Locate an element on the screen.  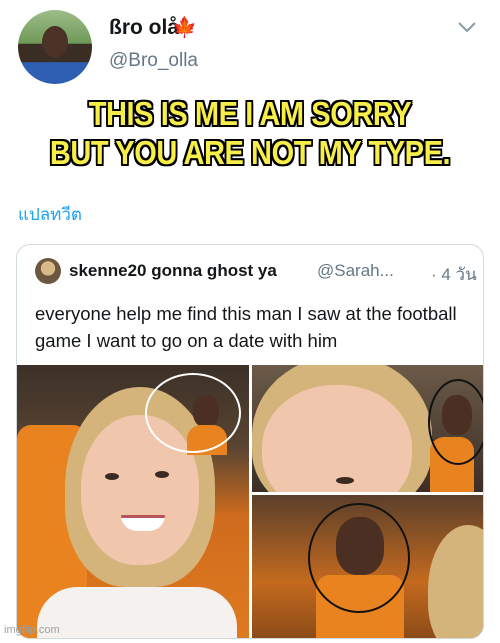
girl-eye-closeup is located at coordinates (345, 480).